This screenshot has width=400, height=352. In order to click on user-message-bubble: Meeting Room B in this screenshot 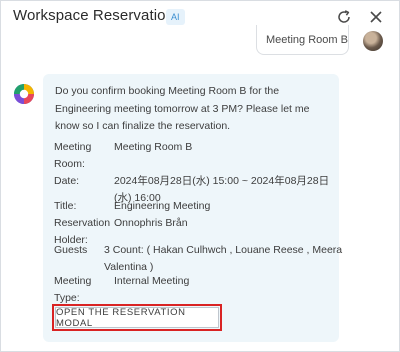, I will do `click(302, 40)`.